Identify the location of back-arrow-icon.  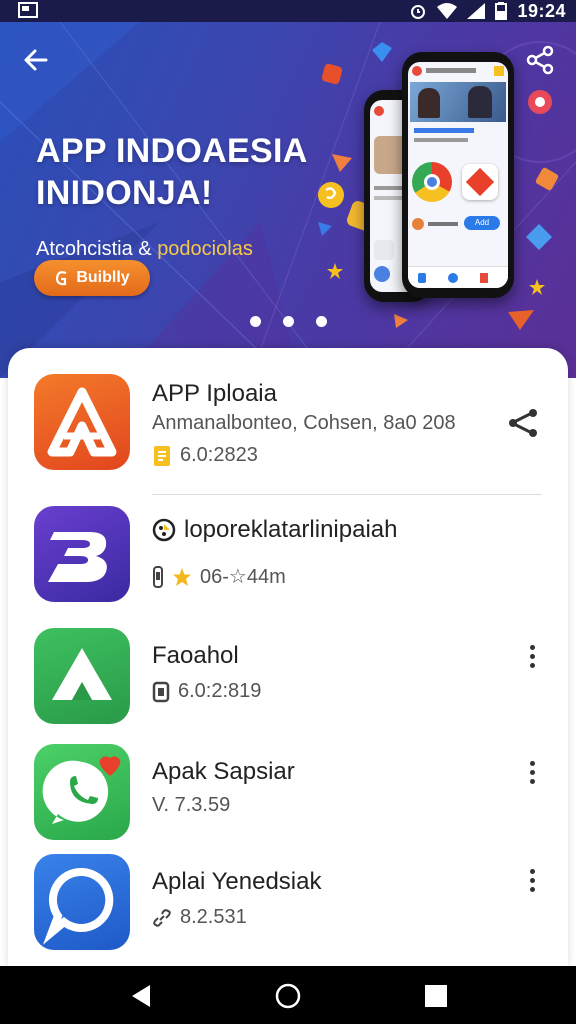
(36, 60).